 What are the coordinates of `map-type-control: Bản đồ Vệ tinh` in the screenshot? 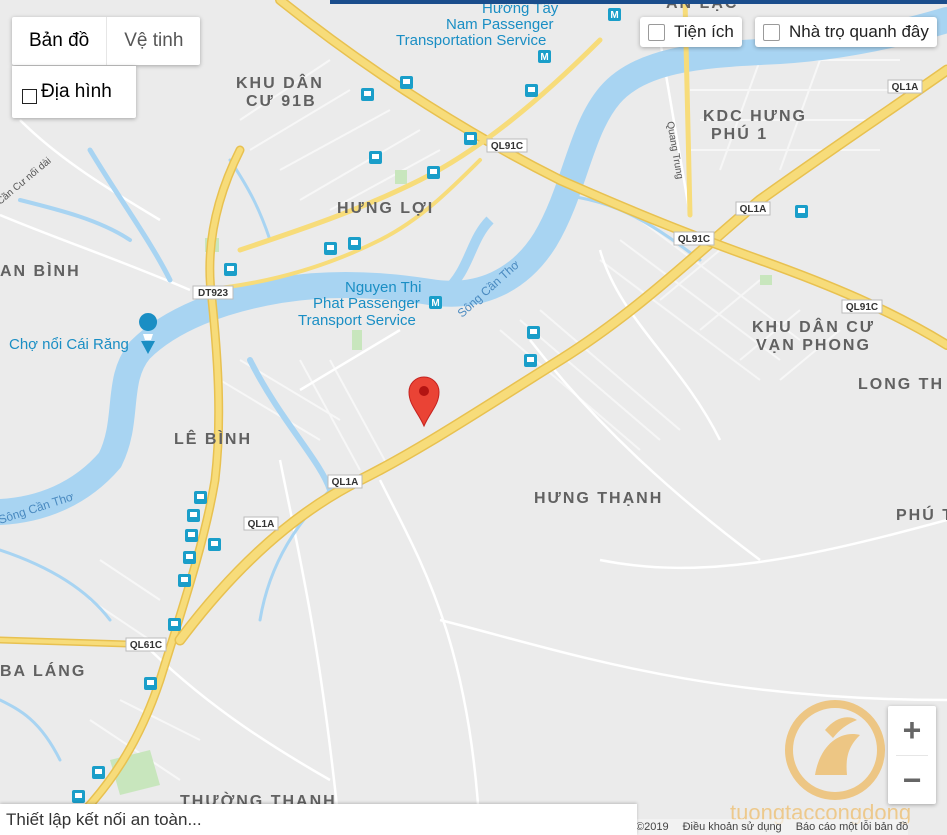 It's located at (106, 41).